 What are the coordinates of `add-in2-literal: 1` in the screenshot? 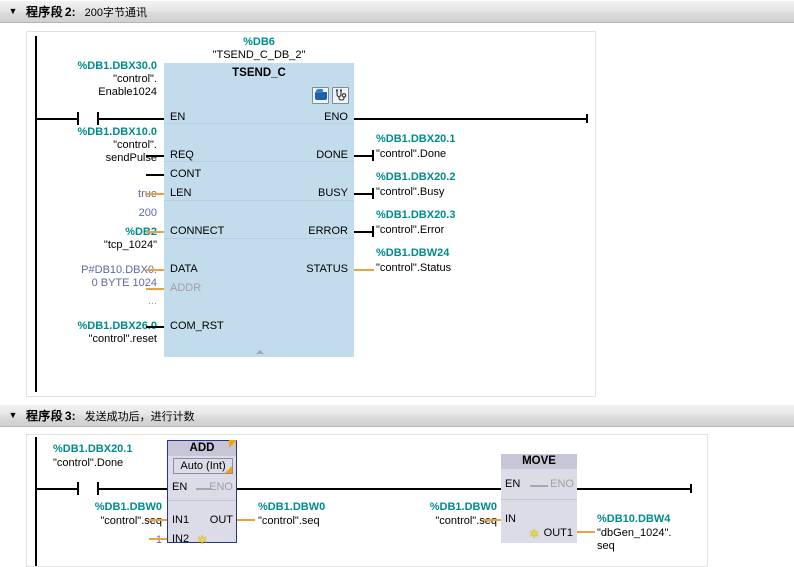 It's located at (158, 540).